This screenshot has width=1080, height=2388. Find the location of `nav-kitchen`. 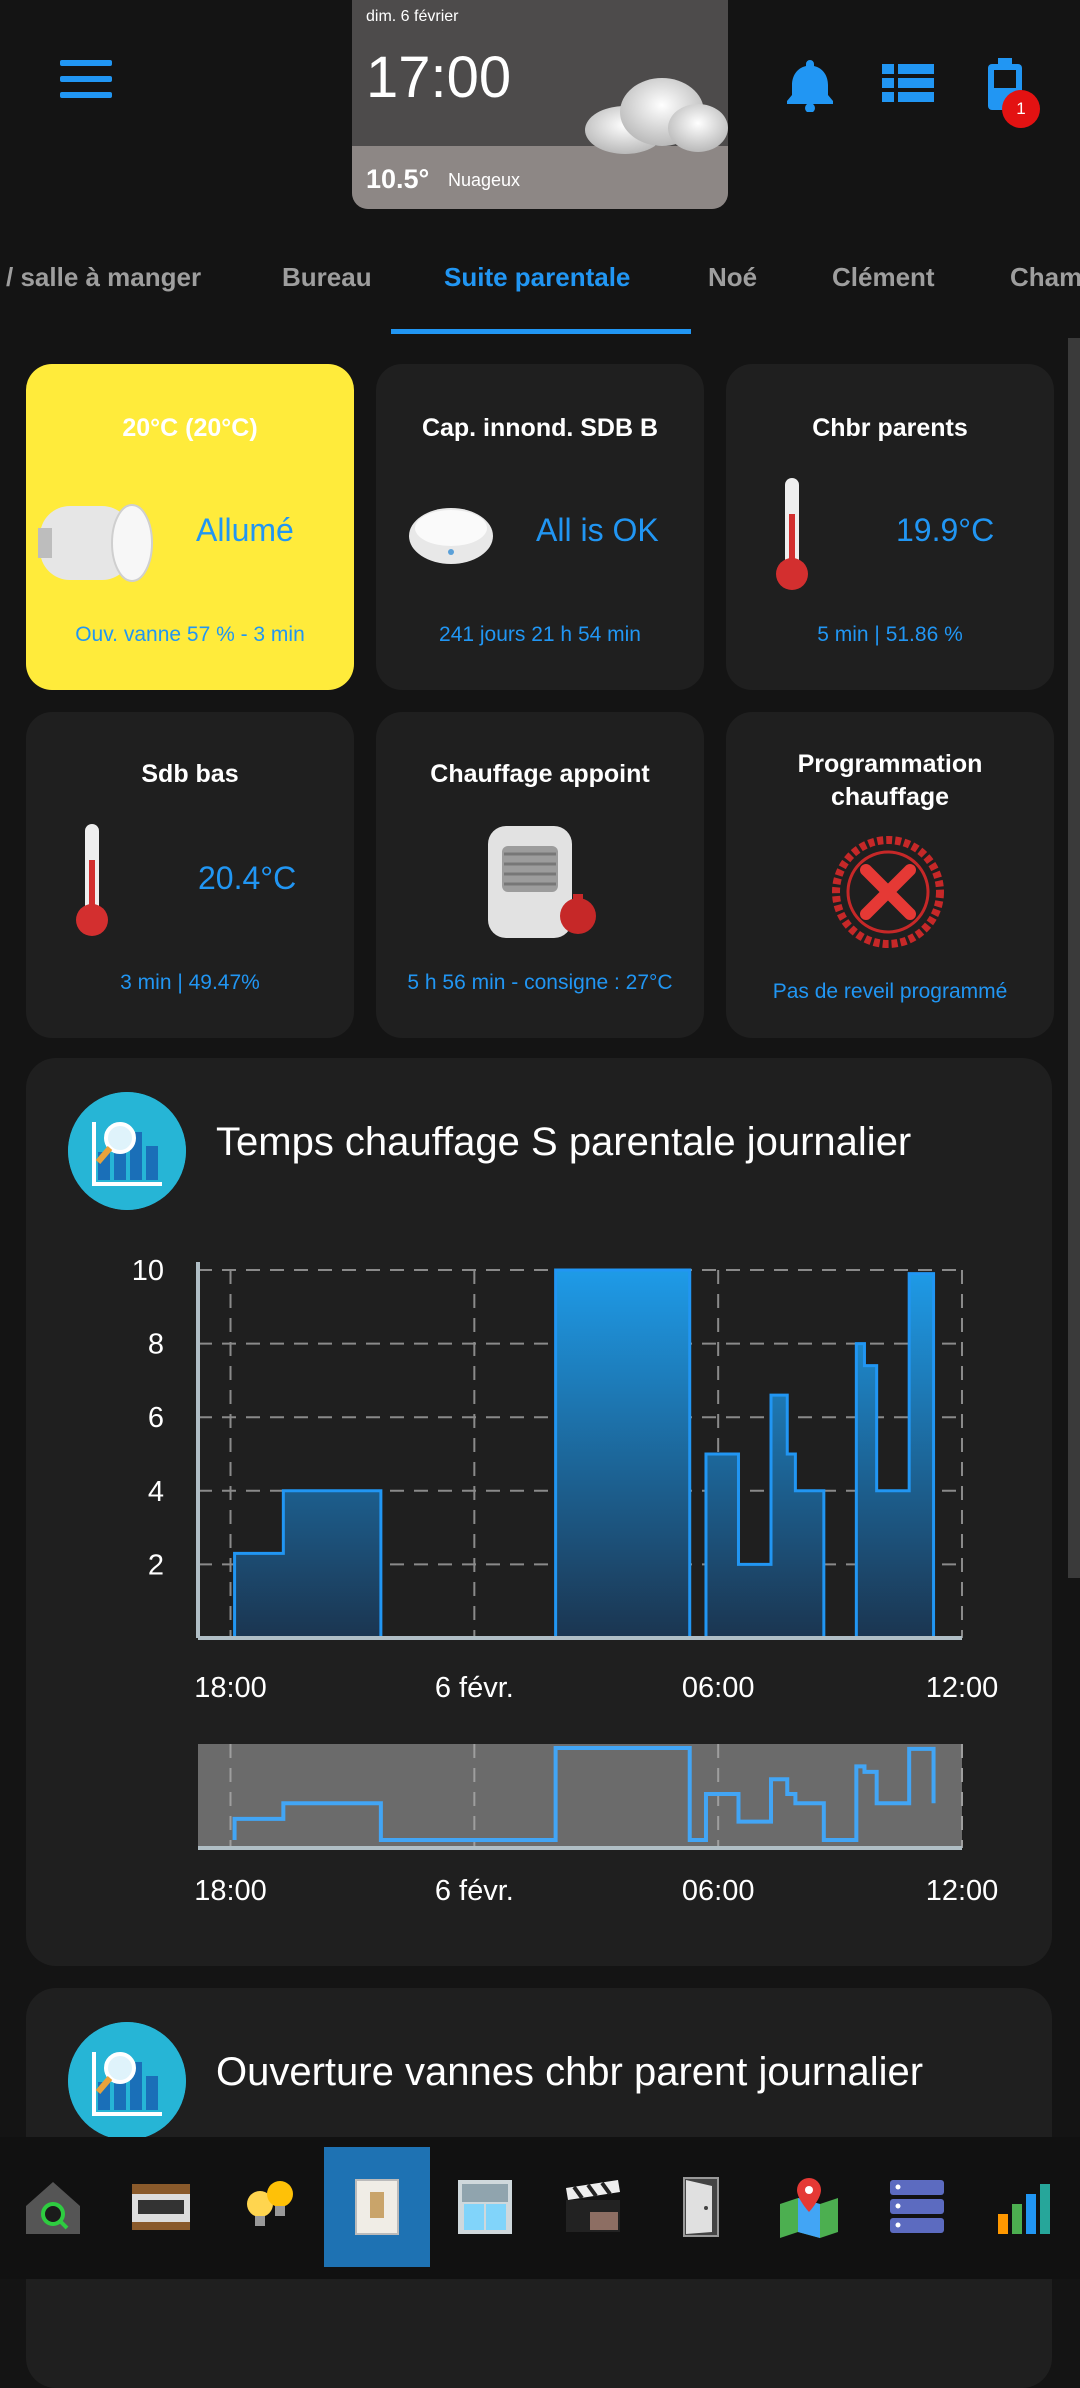

nav-kitchen is located at coordinates (161, 2207).